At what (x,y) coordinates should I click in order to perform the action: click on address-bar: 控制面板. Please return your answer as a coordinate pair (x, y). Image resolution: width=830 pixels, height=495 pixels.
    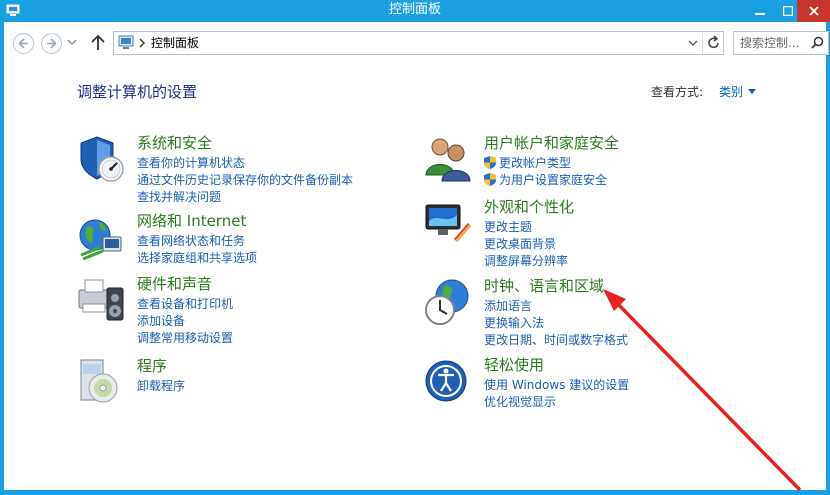
    Looking at the image, I should click on (418, 43).